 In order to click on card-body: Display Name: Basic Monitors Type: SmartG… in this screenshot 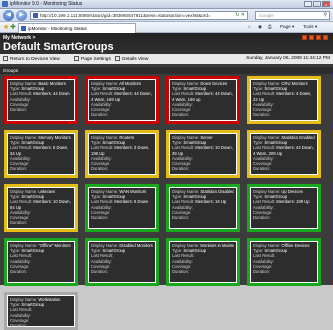, I will do `click(41, 100)`.